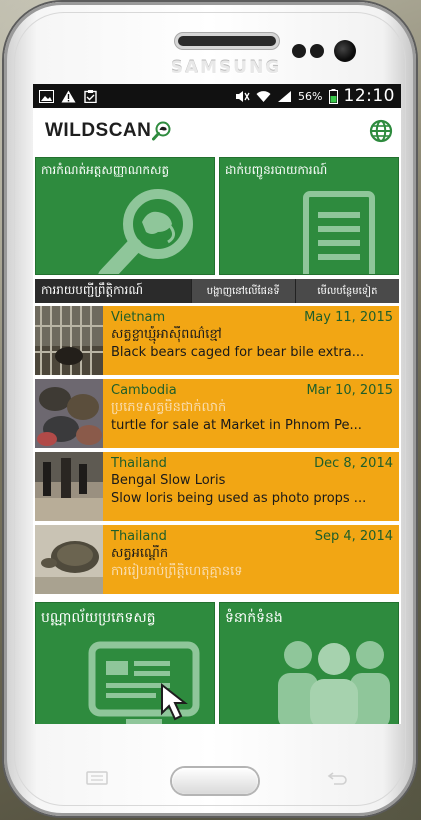 Image resolution: width=421 pixels, height=820 pixels. What do you see at coordinates (369, 96) in the screenshot?
I see `clock: 12:10` at bounding box center [369, 96].